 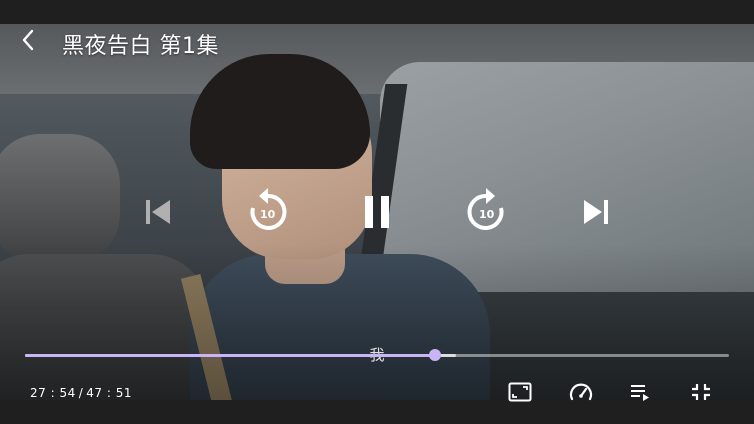 I want to click on chevron-left-icon, so click(x=28, y=42).